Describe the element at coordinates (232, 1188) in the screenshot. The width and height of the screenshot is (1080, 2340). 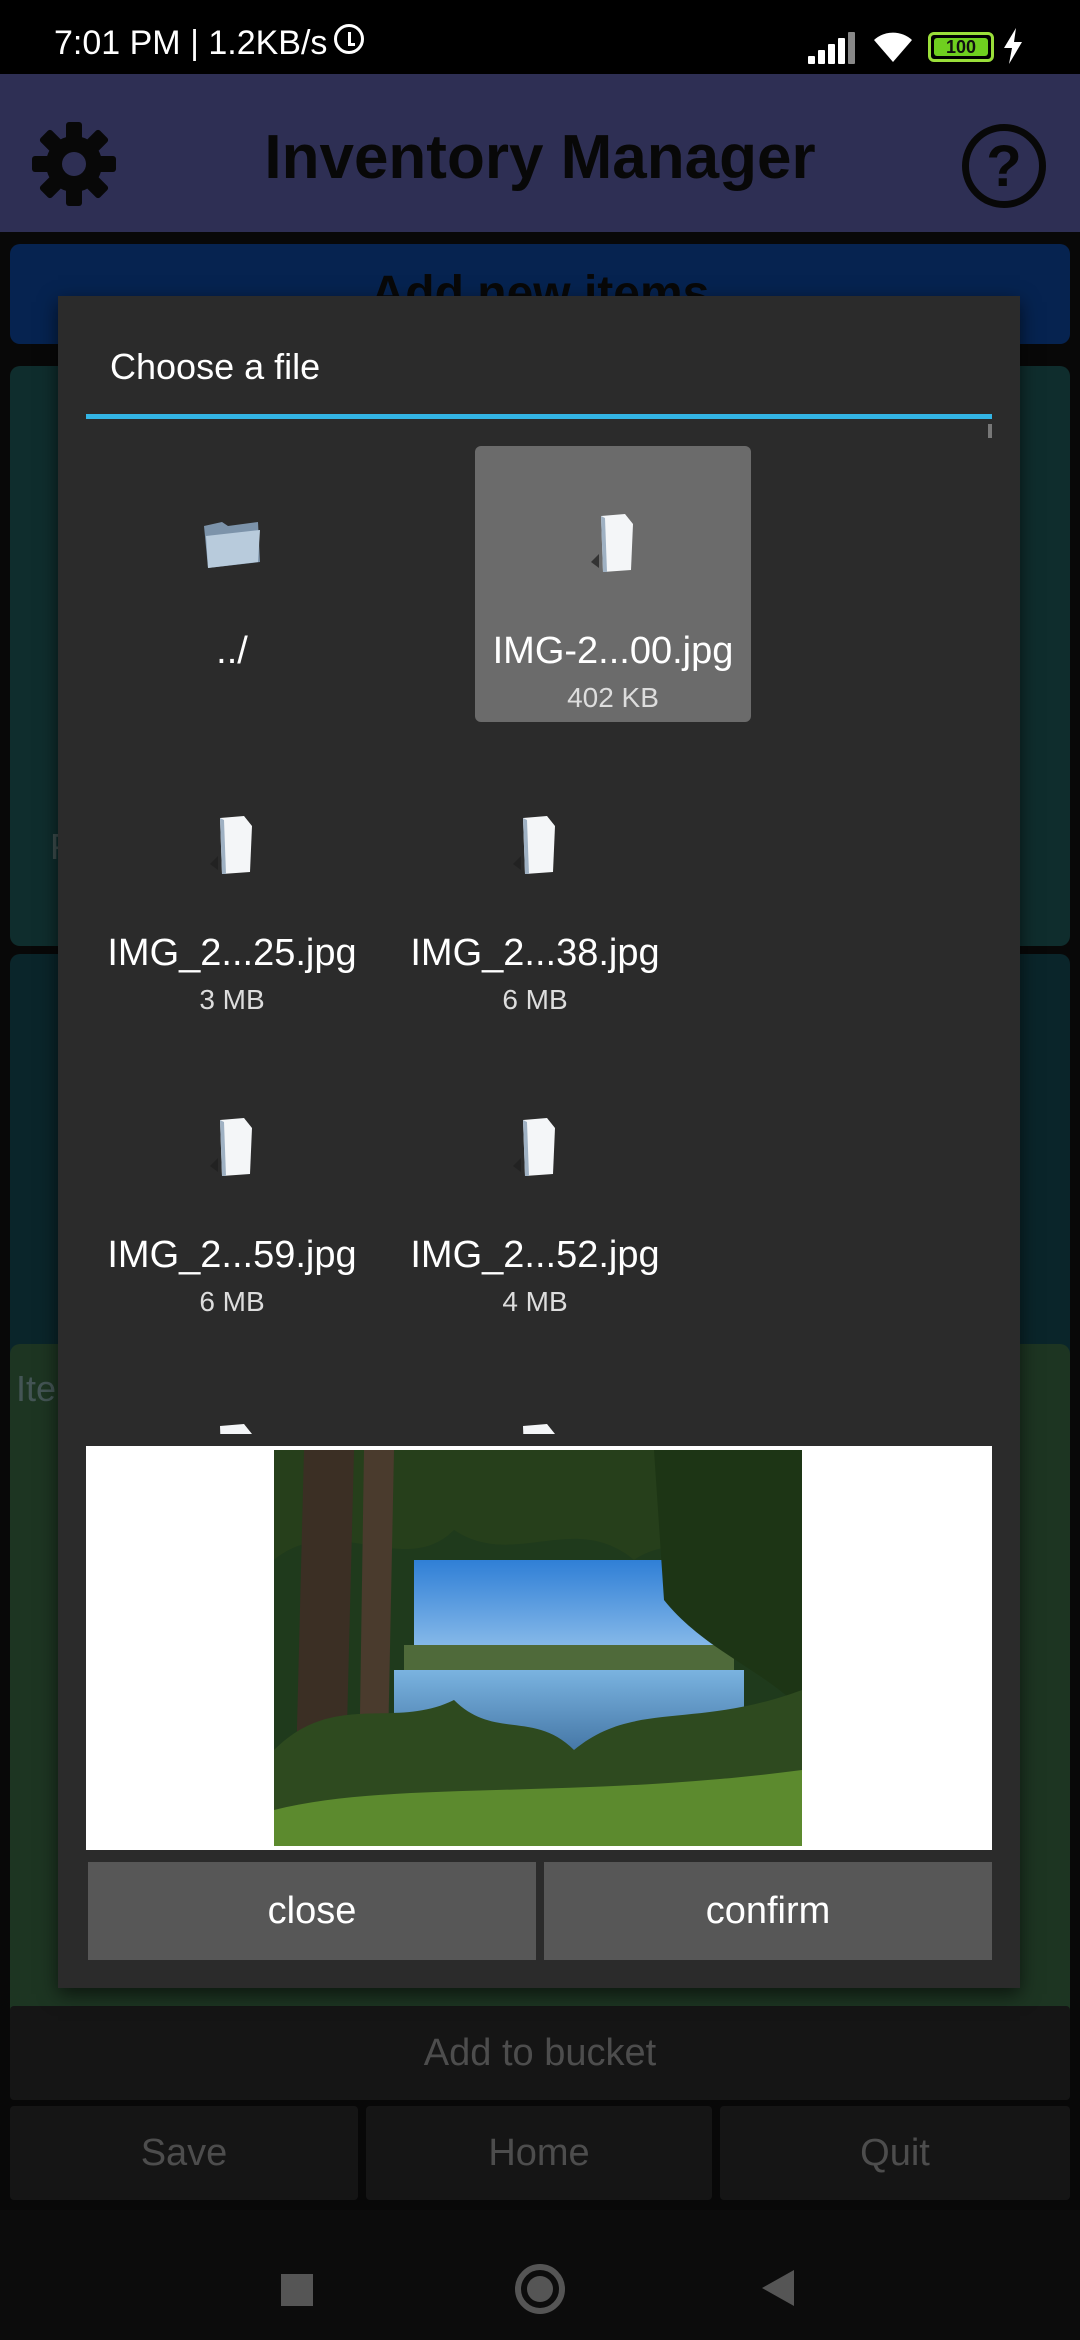
I see `file-tile: IMG_2...59.jpg 6 MB` at that location.